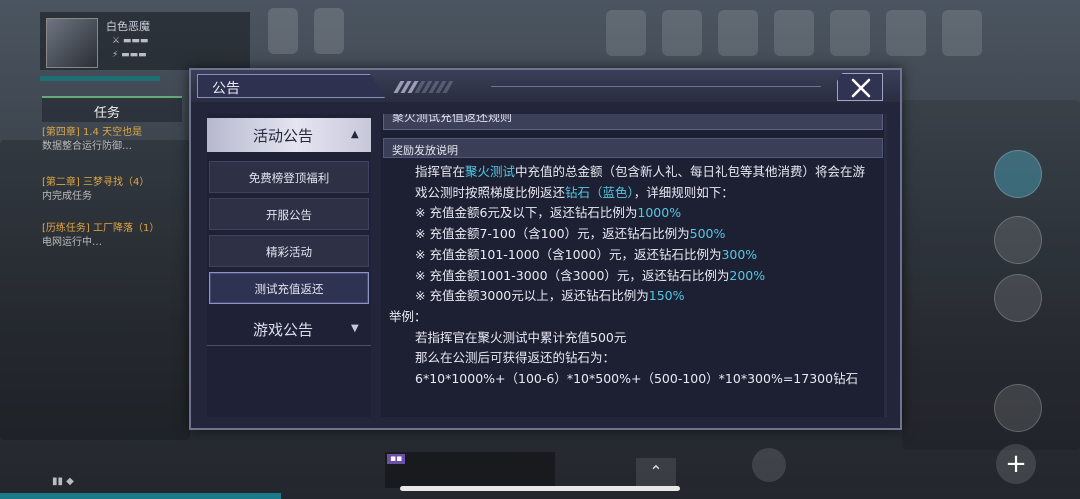 This screenshot has height=499, width=1080. I want to click on bg-terrain-right, so click(991, 275).